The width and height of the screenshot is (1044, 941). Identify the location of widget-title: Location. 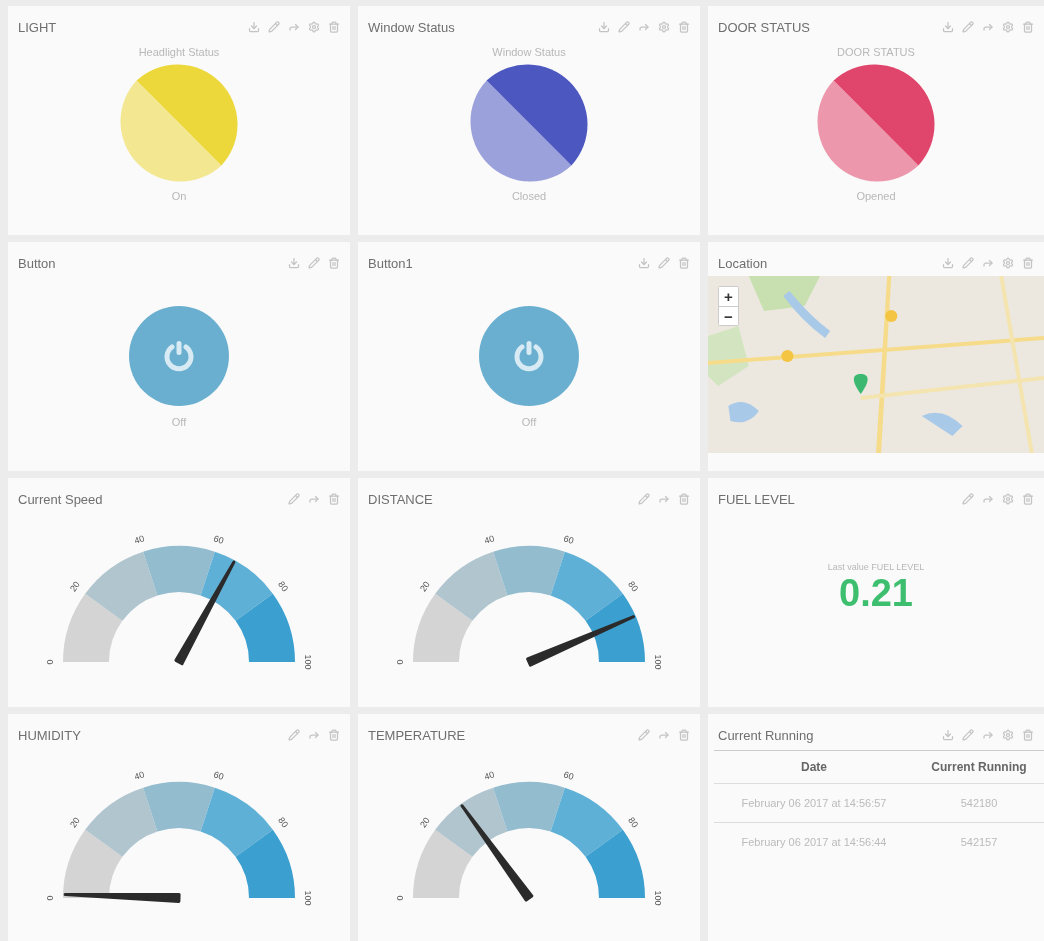
(743, 263).